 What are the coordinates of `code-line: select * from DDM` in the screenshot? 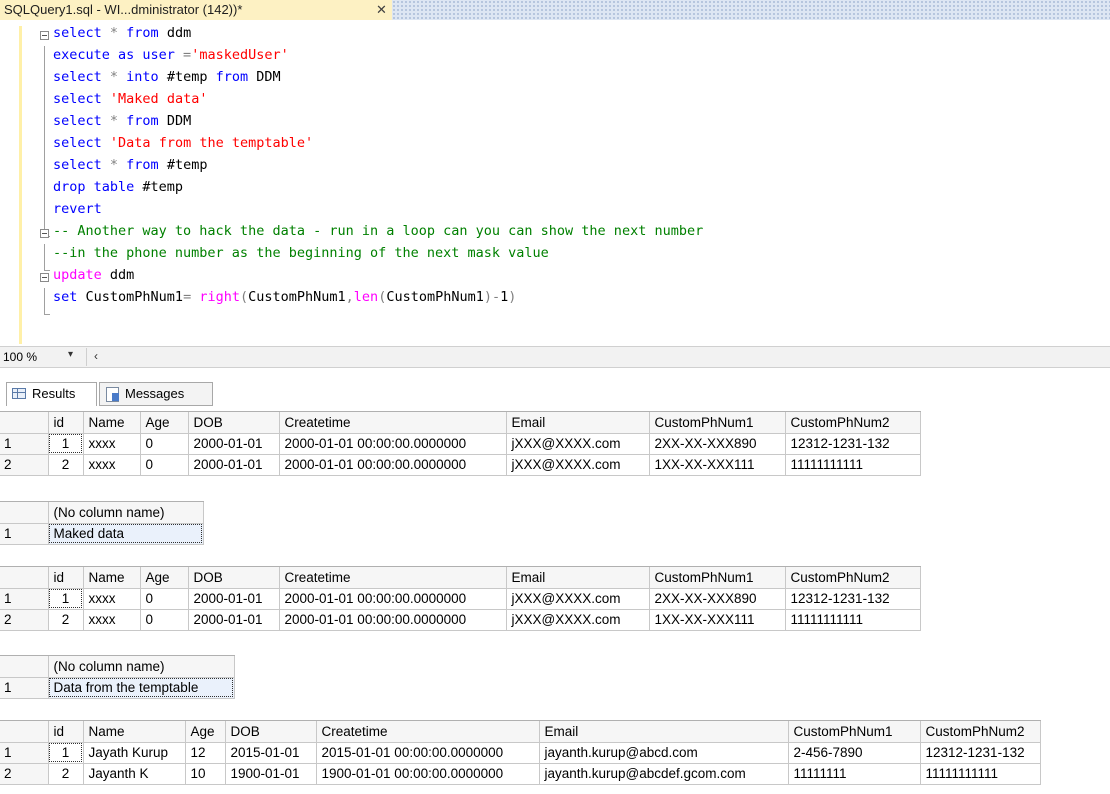 It's located at (555, 121).